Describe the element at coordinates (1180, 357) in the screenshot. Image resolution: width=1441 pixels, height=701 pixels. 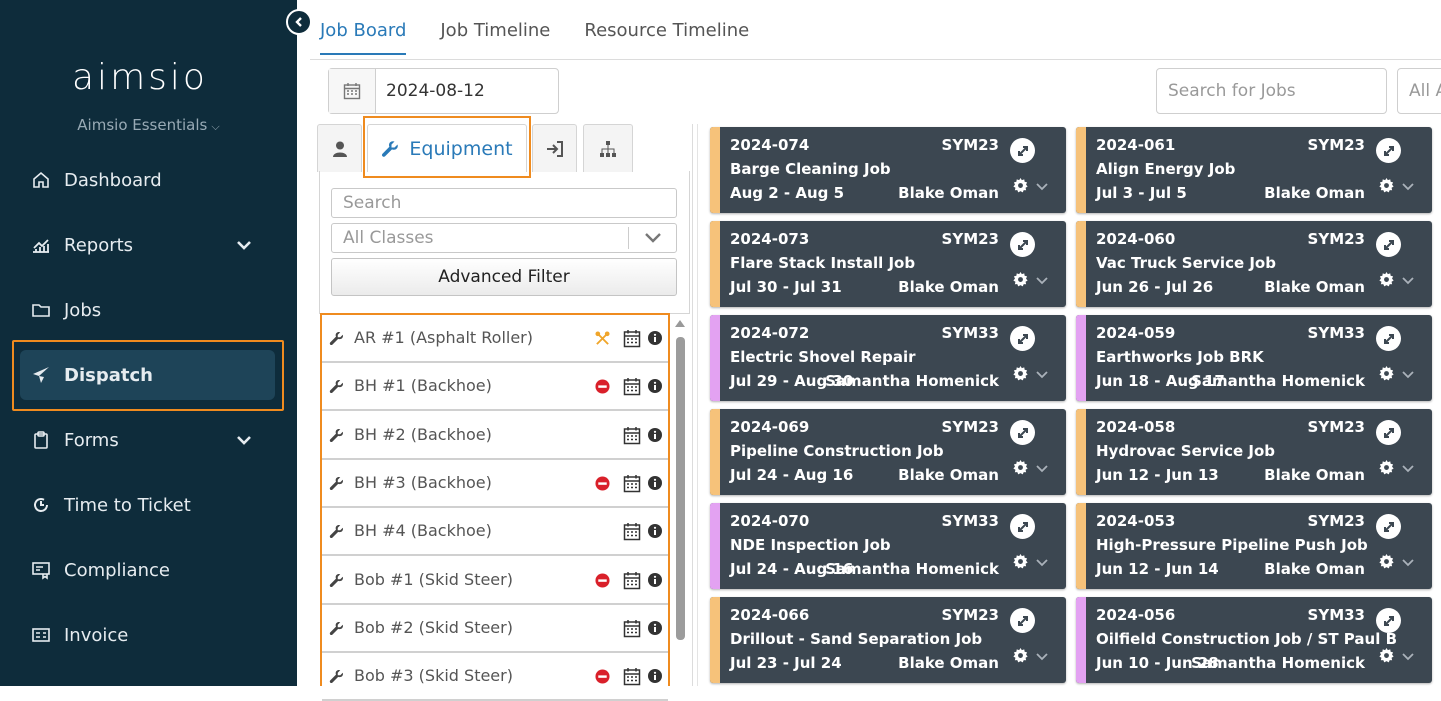
I see `job-title: Earthworks Job BRK` at that location.